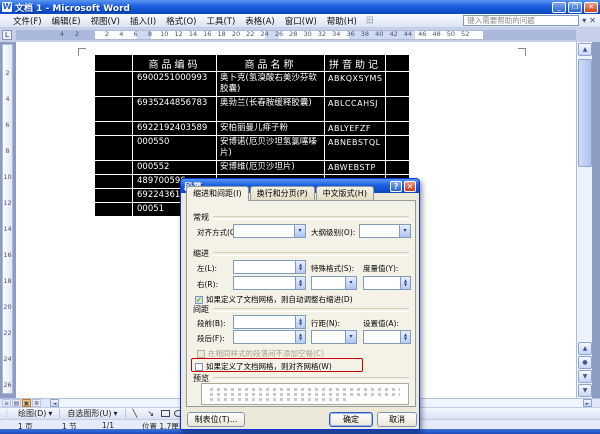 The height and width of the screenshot is (434, 600). What do you see at coordinates (143, 21) in the screenshot?
I see `menu-item-3: 插入(I)` at bounding box center [143, 21].